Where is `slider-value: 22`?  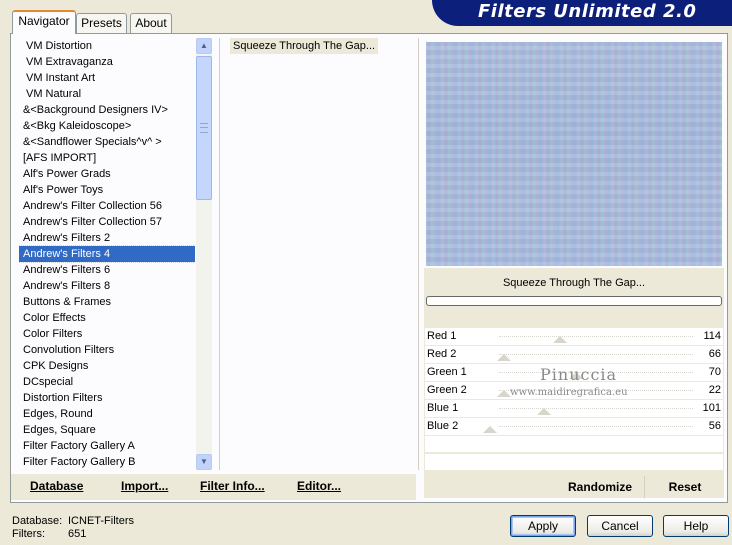
slider-value: 22 is located at coordinates (714, 390).